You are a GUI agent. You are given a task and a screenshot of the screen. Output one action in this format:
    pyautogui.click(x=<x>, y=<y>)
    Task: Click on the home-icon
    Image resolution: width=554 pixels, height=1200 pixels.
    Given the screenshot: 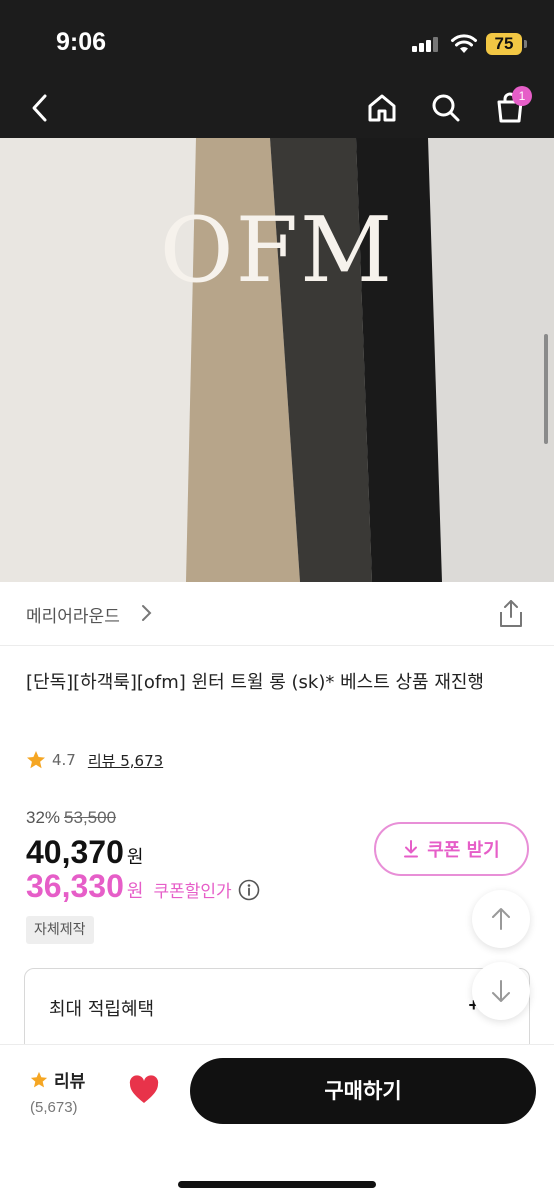 What is the action you would take?
    pyautogui.click(x=382, y=108)
    